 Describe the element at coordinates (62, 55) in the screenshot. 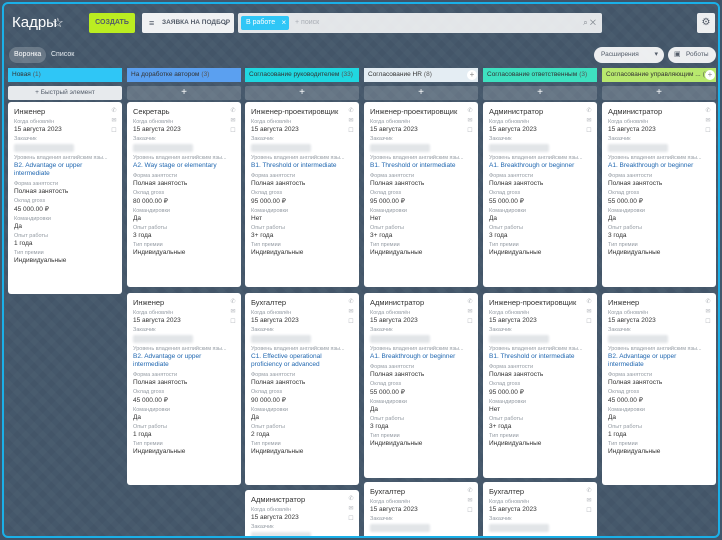

I see `tab-list: Список` at that location.